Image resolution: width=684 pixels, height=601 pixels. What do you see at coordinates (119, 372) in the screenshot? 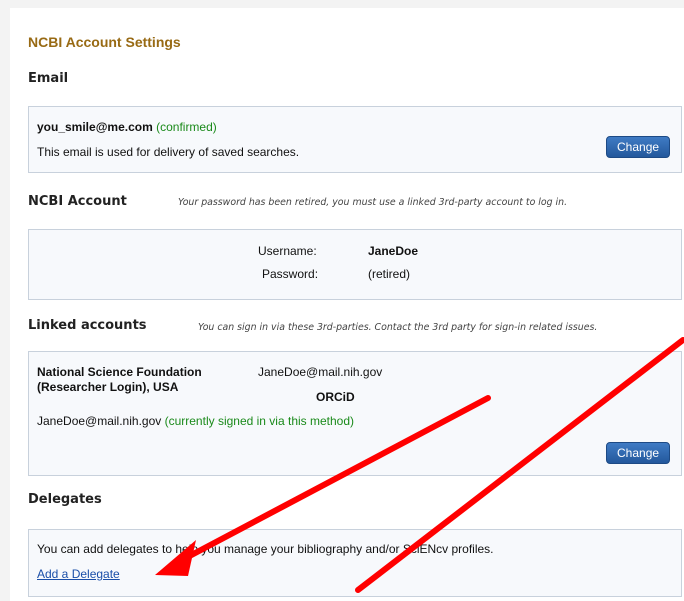
I see `provider-name-line1: National Science Foundation` at bounding box center [119, 372].